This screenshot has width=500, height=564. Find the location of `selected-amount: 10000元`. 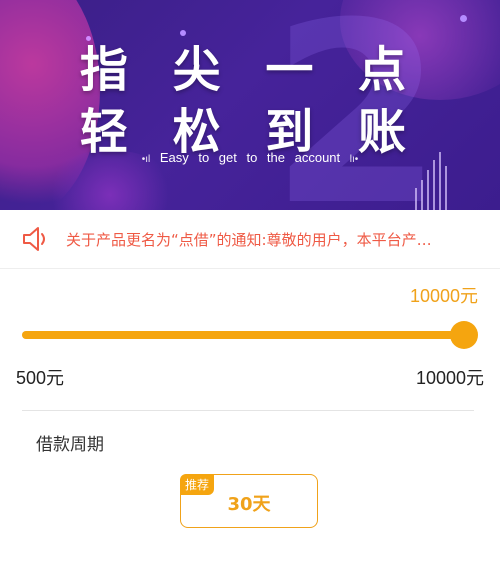

selected-amount: 10000元 is located at coordinates (443, 296).